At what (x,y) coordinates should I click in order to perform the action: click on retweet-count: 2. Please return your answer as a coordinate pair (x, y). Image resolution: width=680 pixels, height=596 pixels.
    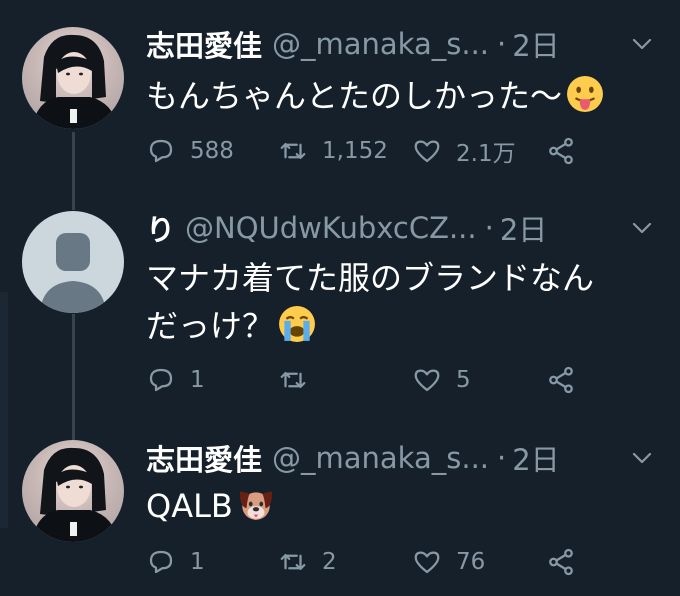
    Looking at the image, I should click on (329, 562).